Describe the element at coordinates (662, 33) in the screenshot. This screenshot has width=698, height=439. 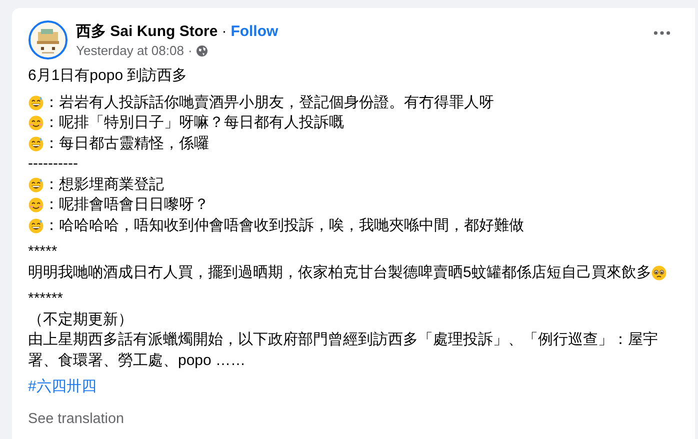
I see `more-options-icon` at that location.